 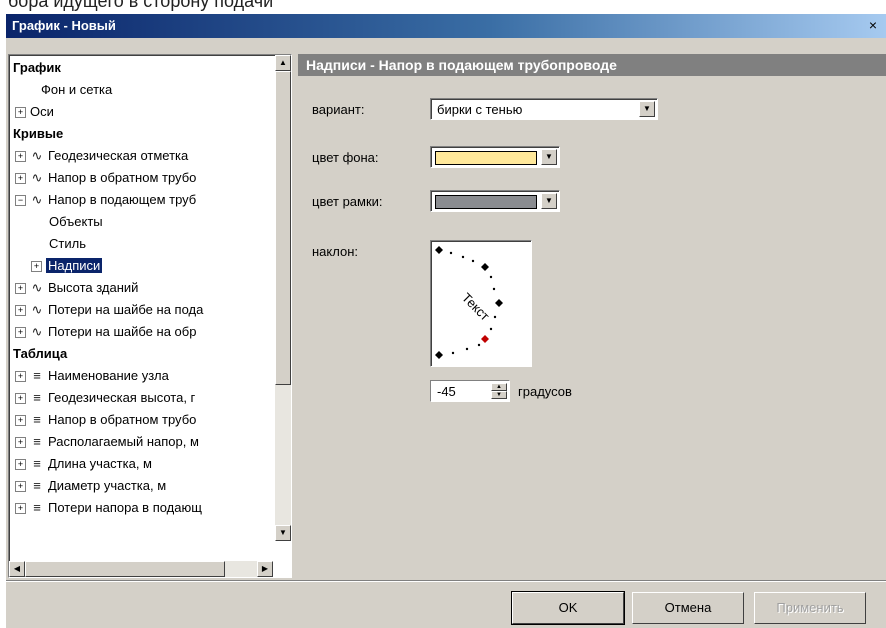 I want to click on tree-item: + ≡ Потери напора в подающ, so click(x=108, y=508).